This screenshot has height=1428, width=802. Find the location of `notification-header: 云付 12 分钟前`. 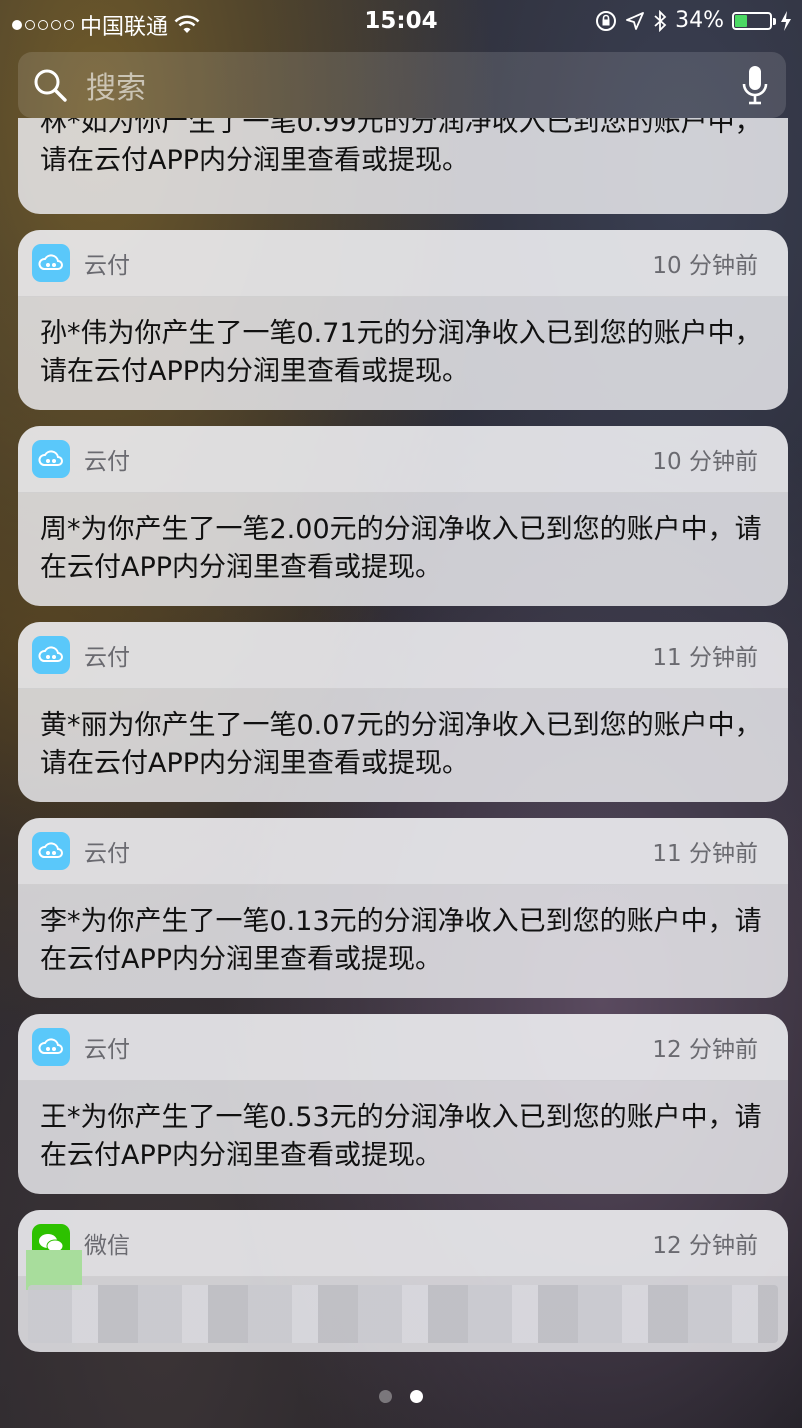

notification-header: 云付 12 分钟前 is located at coordinates (403, 1047).